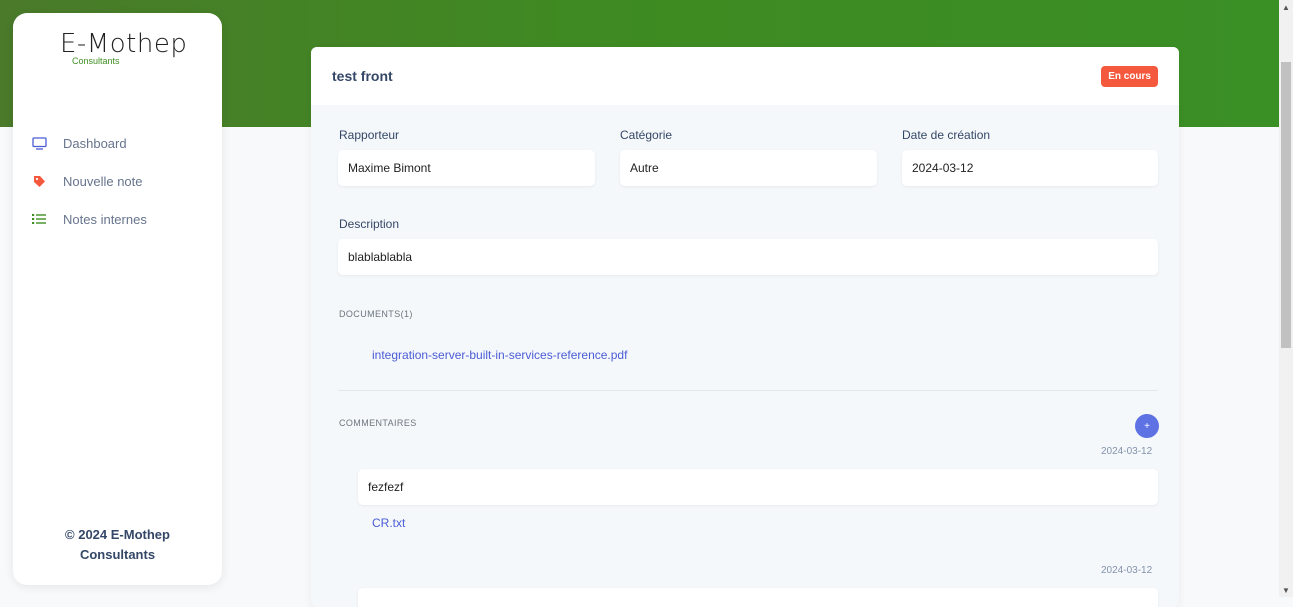 This screenshot has width=1293, height=607. Describe the element at coordinates (946, 135) in the screenshot. I see `date-creation-label: Date de création` at that location.